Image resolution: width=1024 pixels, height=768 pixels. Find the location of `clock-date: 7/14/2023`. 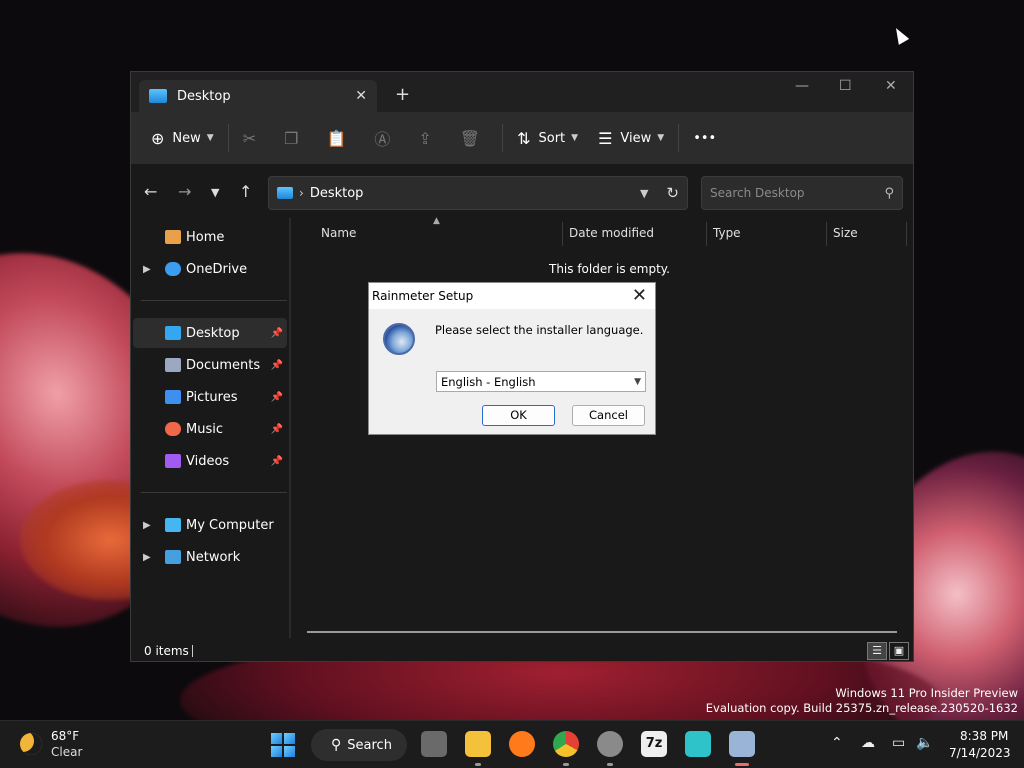

clock-date: 7/14/2023 is located at coordinates (980, 753).